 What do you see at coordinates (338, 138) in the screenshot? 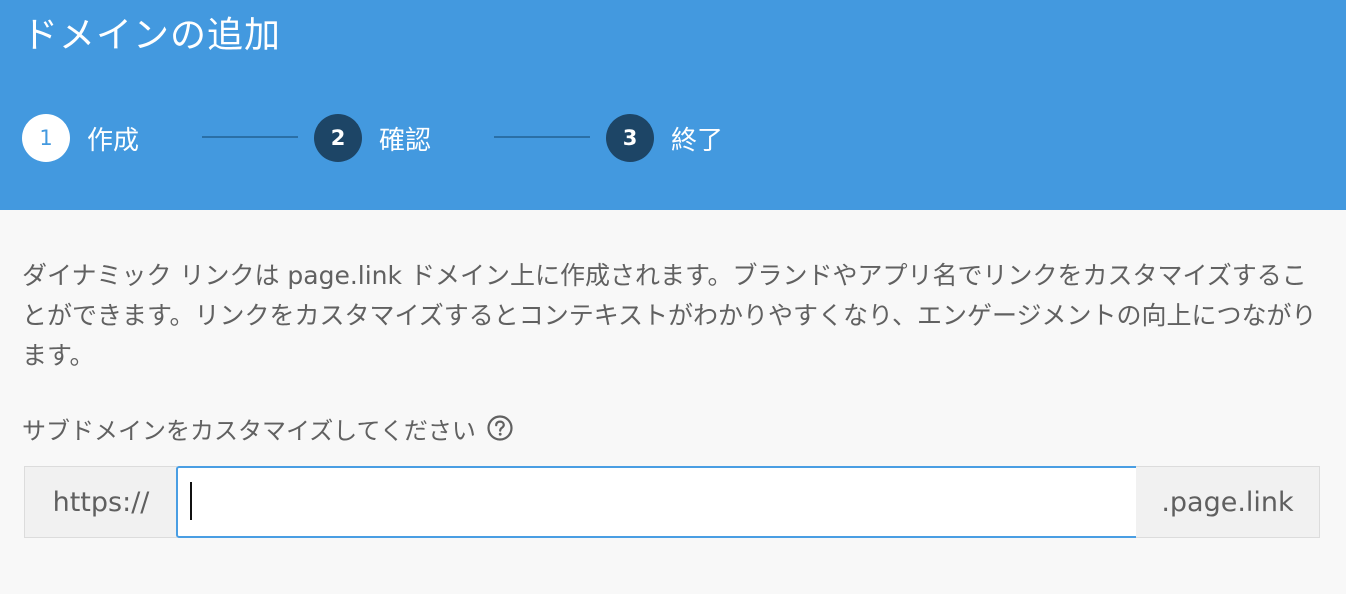
I see `step-2-number: 2` at bounding box center [338, 138].